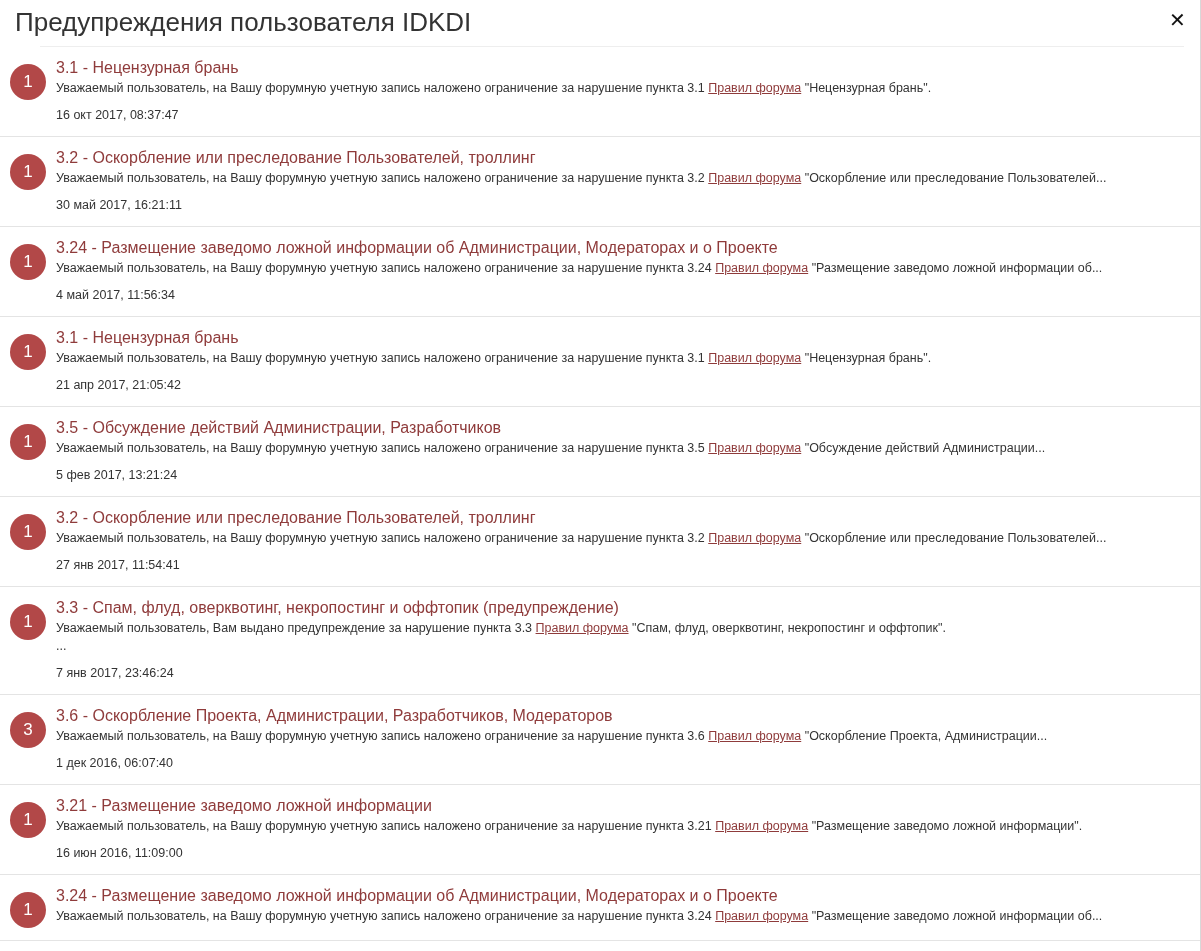 Image resolution: width=1201 pixels, height=951 pixels. What do you see at coordinates (119, 385) in the screenshot?
I see `warning-date: 21 апр 2017, 21:05:42` at bounding box center [119, 385].